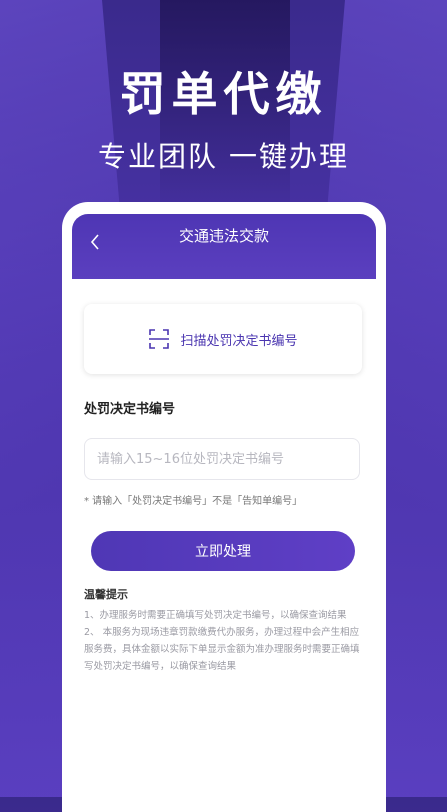  What do you see at coordinates (224, 246) in the screenshot?
I see `nav-bar: 交通违法交款` at bounding box center [224, 246].